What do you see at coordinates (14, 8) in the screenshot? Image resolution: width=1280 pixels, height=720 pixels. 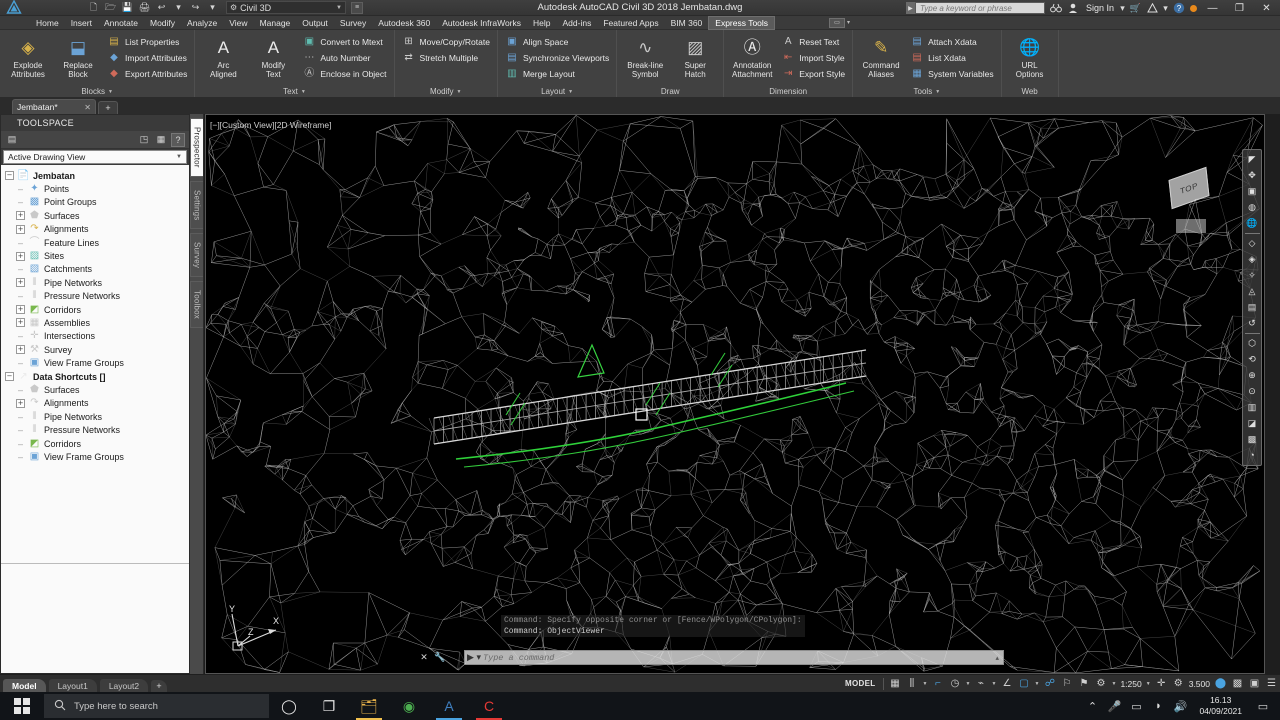 I see `autodesk-logo-icon` at bounding box center [14, 8].